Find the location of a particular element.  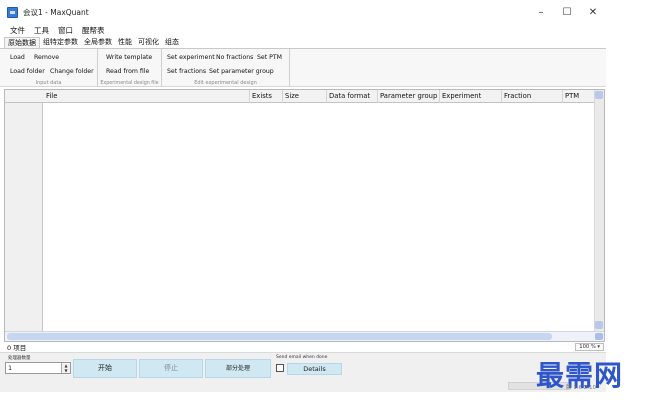

window-controls: – ☐ ✕ is located at coordinates (567, 12).